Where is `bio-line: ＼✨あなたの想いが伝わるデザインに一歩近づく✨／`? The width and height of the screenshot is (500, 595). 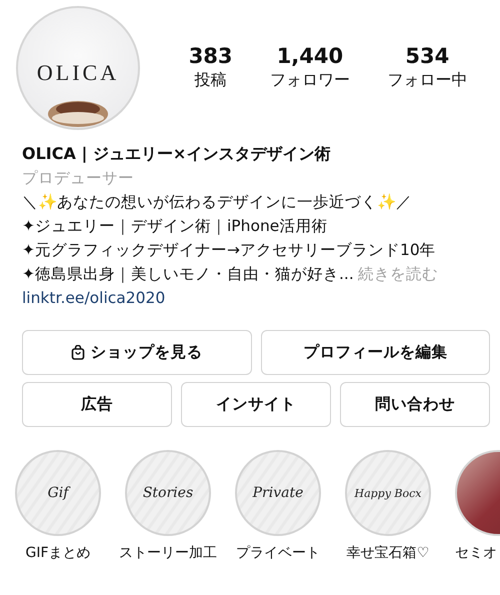
bio-line: ＼✨あなたの想いが伝わるデザインに一歩近づく✨／ is located at coordinates (217, 202).